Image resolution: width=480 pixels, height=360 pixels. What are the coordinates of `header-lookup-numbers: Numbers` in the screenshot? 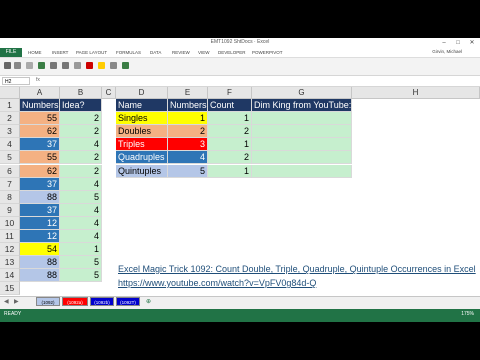 It's located at (188, 106).